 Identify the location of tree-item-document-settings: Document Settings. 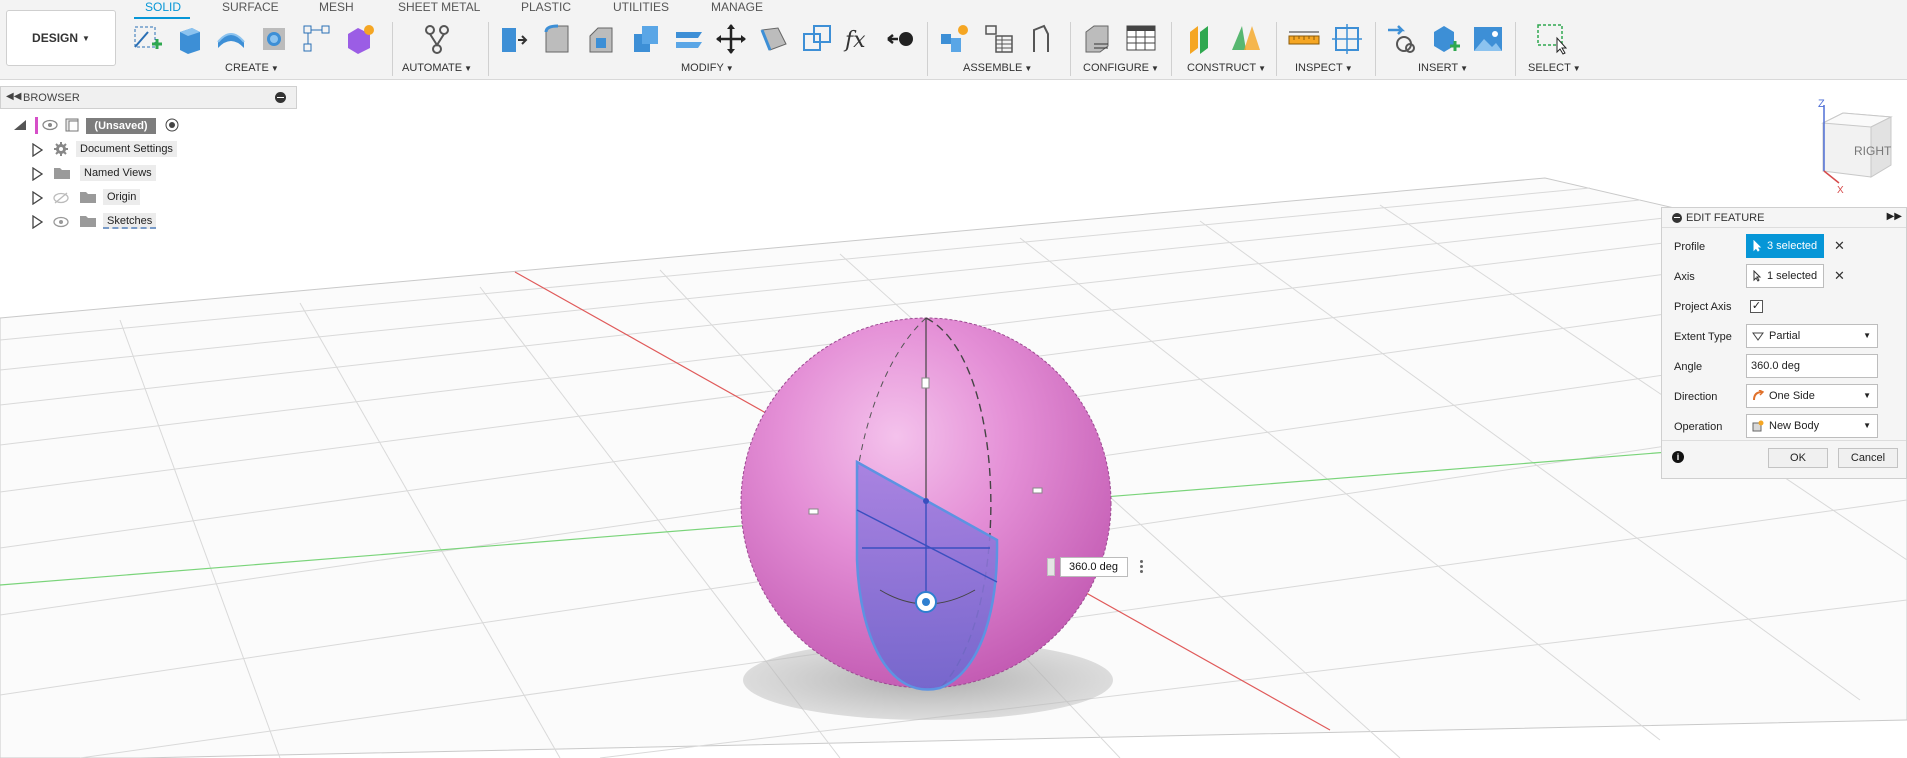
(126, 149).